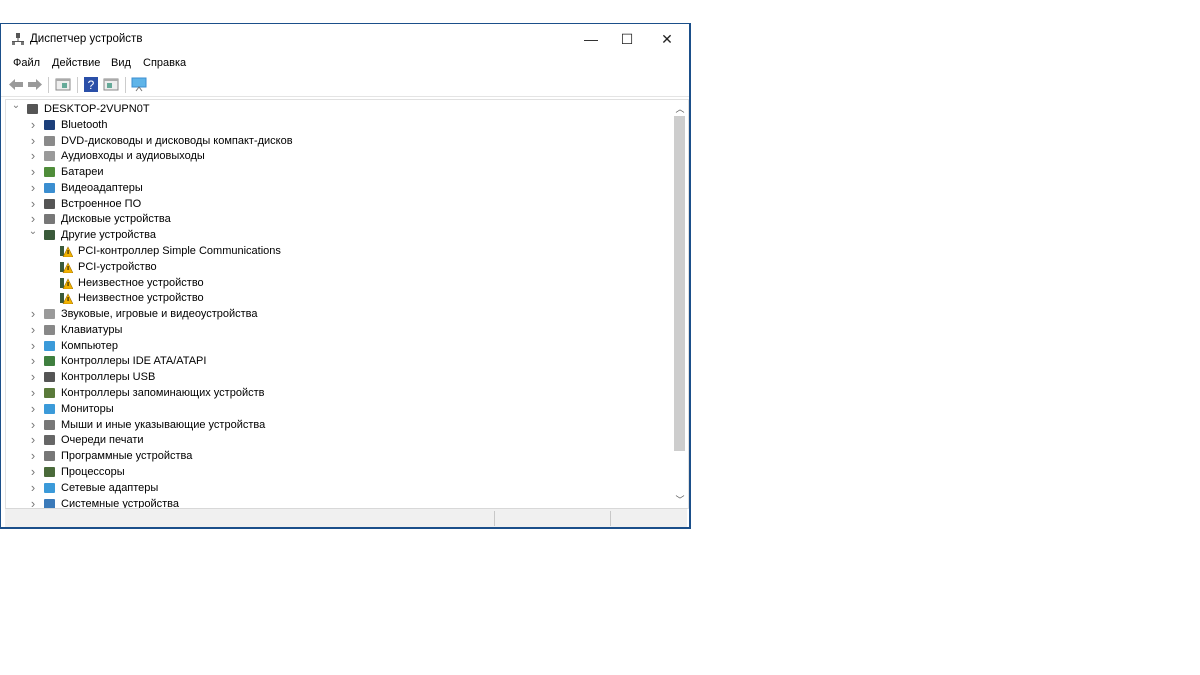 The image size is (1200, 675). I want to click on tree-item: › Контроллеры запоминающих устройств, so click(336, 393).